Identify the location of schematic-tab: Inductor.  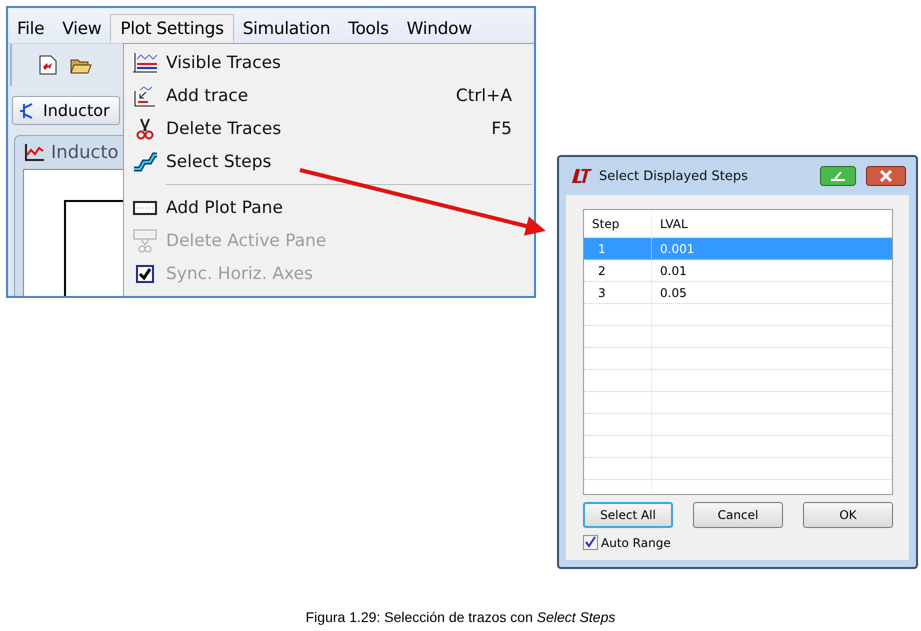
(66, 110).